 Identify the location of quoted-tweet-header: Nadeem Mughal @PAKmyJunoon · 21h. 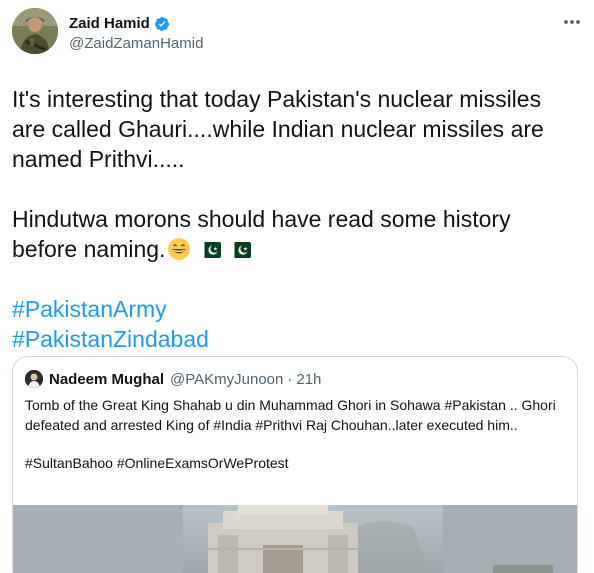
(295, 373).